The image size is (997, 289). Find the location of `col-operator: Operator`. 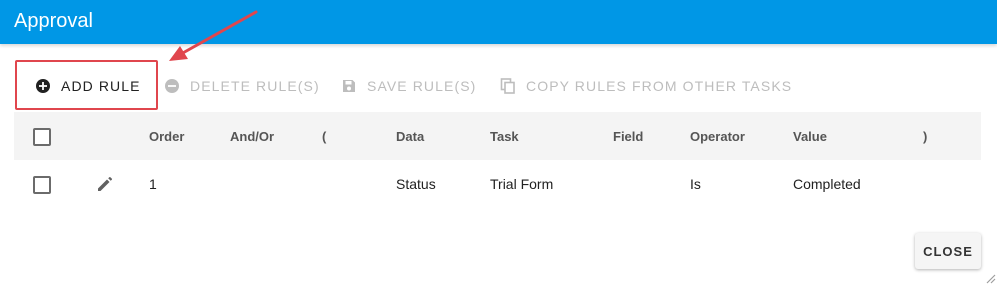

col-operator: Operator is located at coordinates (717, 136).